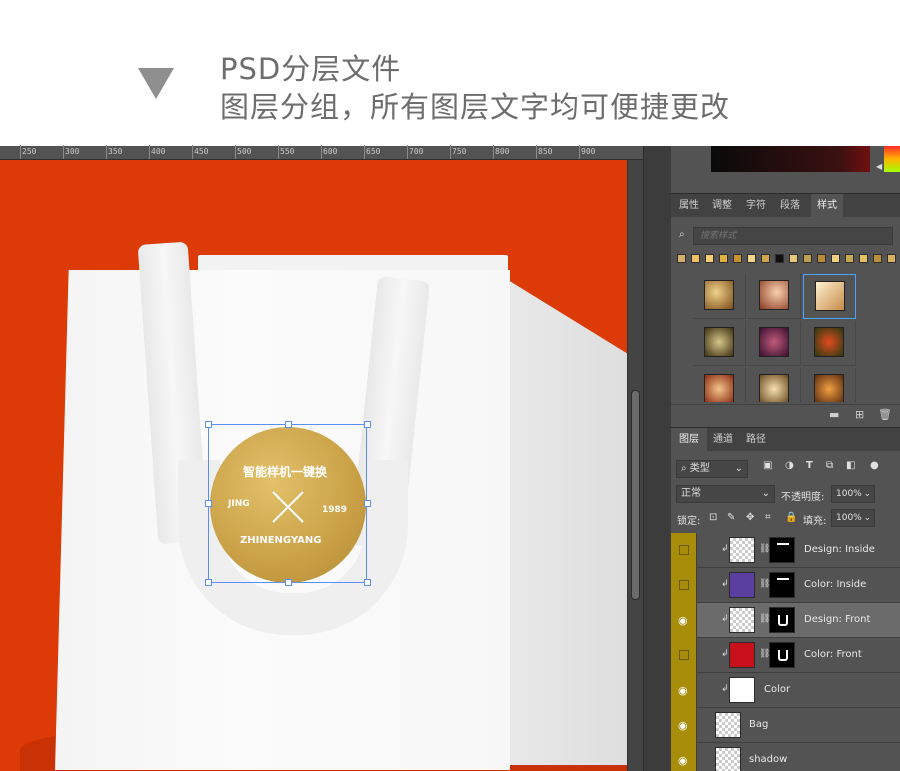  I want to click on lock-artboard-icon: ⌗, so click(768, 517).